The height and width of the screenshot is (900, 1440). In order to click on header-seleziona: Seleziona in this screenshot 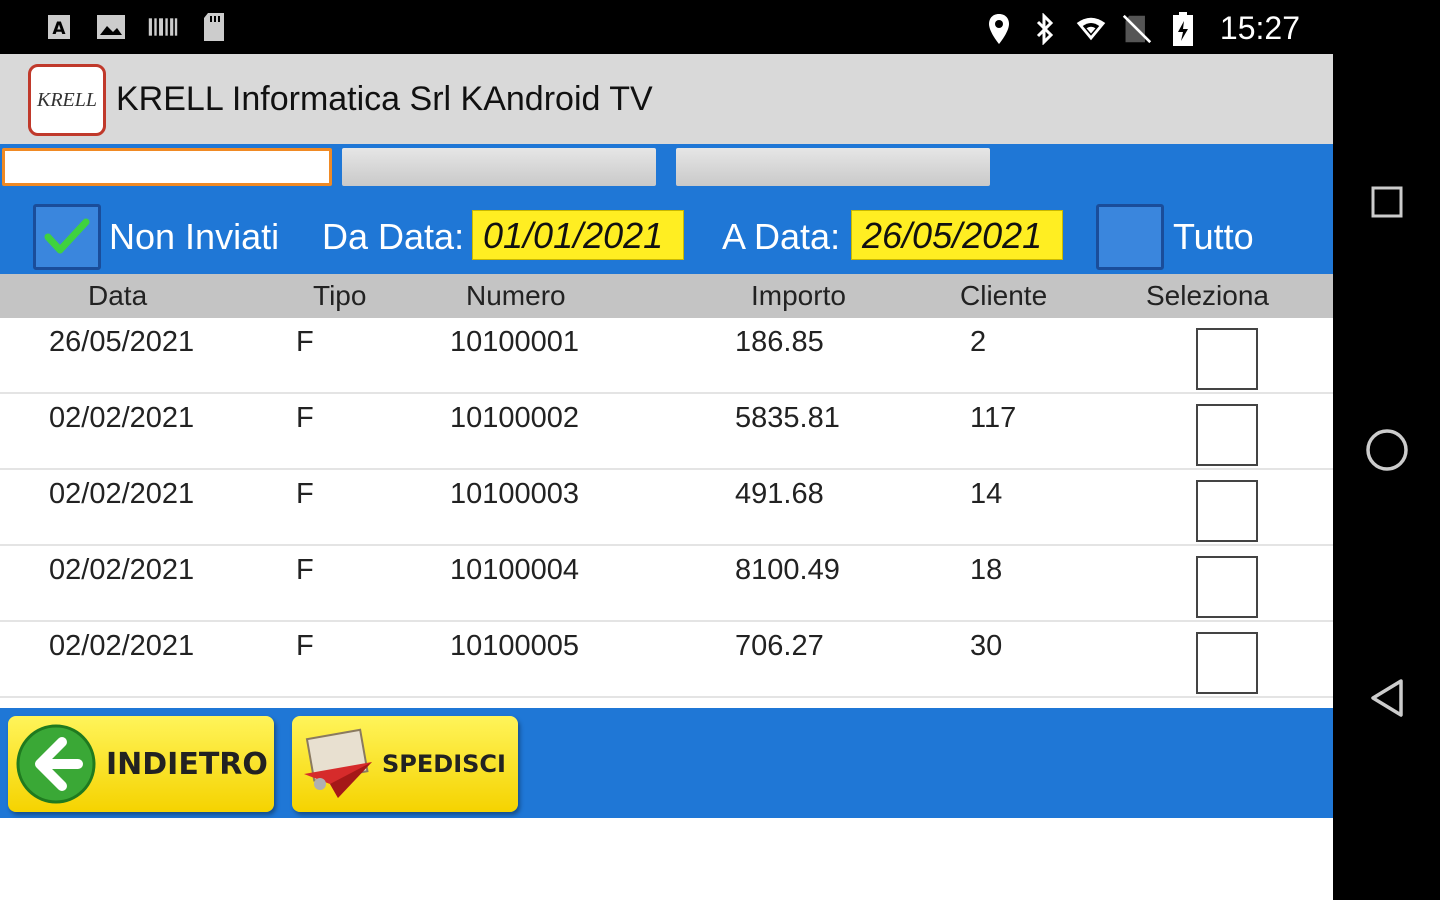, I will do `click(1207, 295)`.